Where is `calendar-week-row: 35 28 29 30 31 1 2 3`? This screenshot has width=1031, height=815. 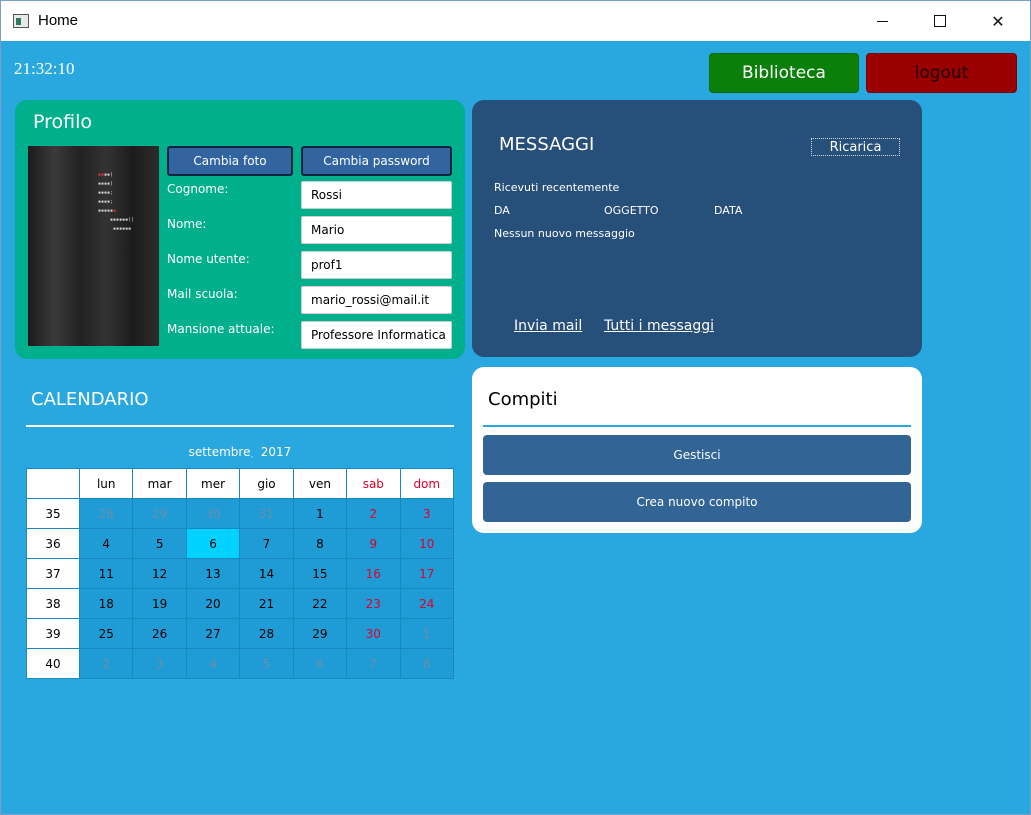 calendar-week-row: 35 28 29 30 31 1 2 3 is located at coordinates (240, 513).